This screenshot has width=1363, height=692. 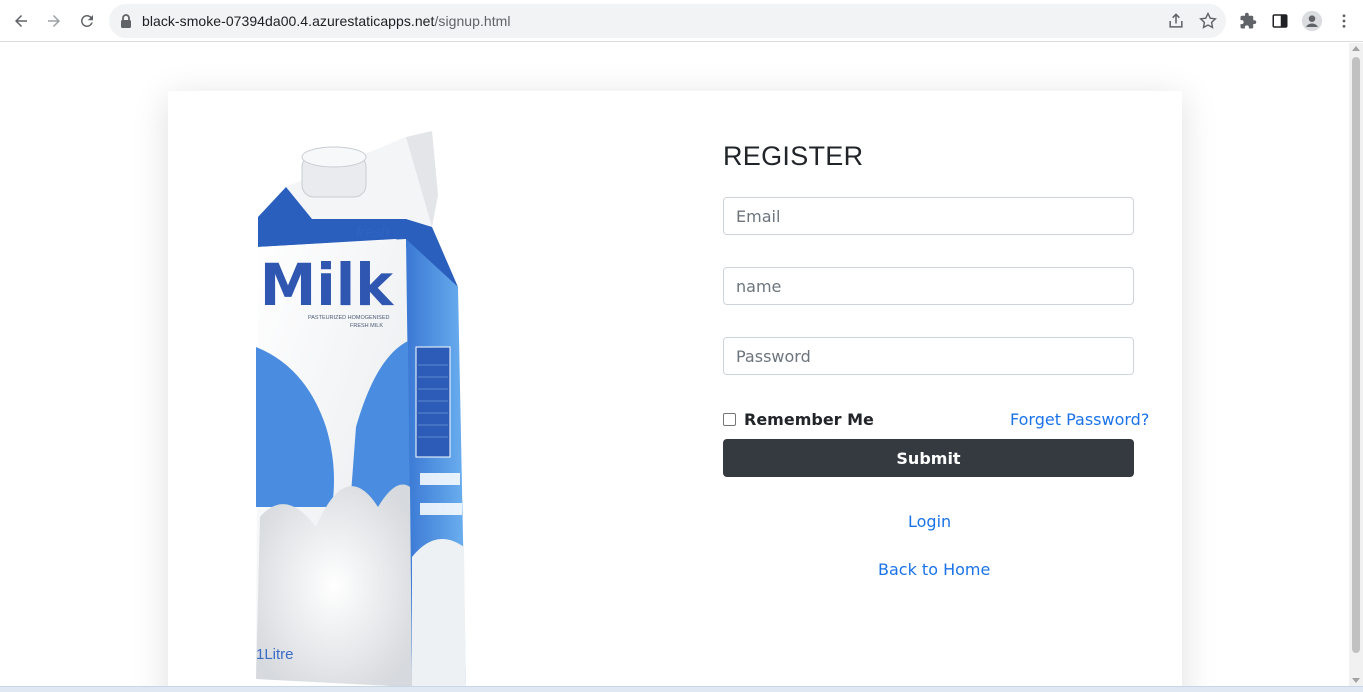 I want to click on back-button, so click(x=21, y=21).